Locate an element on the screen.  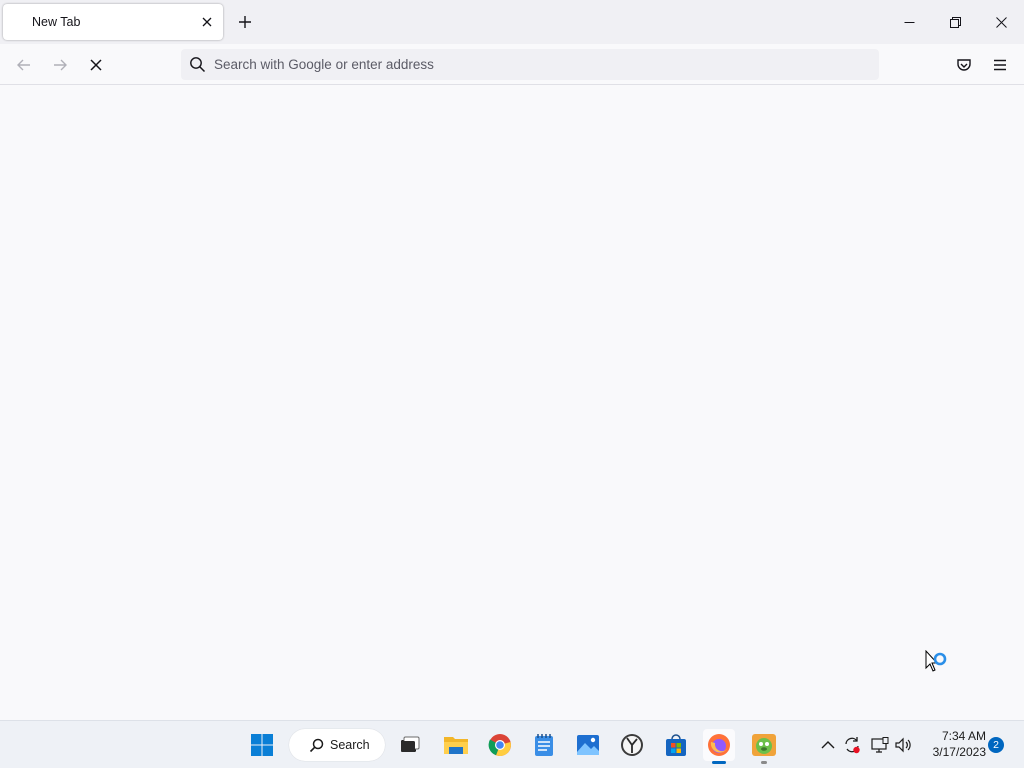
taskbar-search-label: Search is located at coordinates (350, 745).